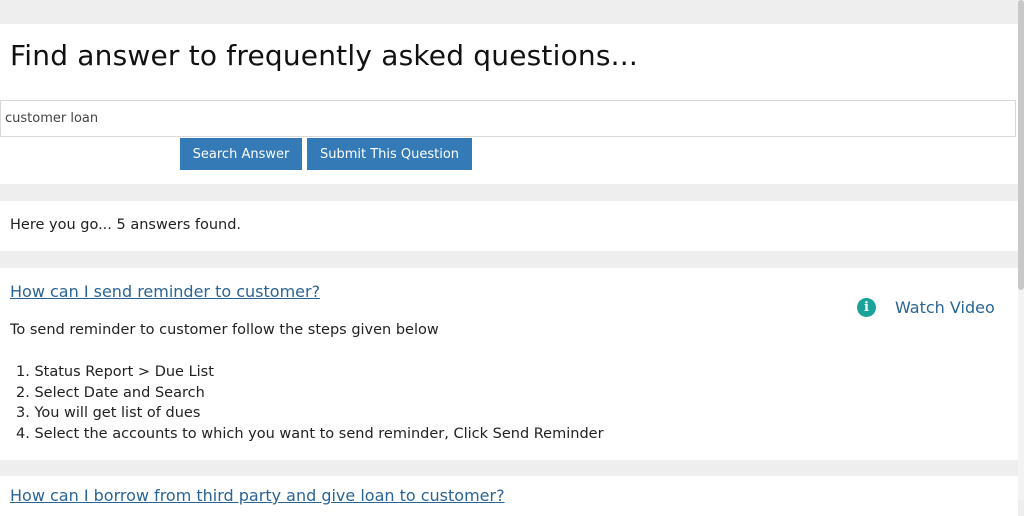 The width and height of the screenshot is (1024, 516). I want to click on results-summary: Here you go... 5 answers found., so click(126, 225).